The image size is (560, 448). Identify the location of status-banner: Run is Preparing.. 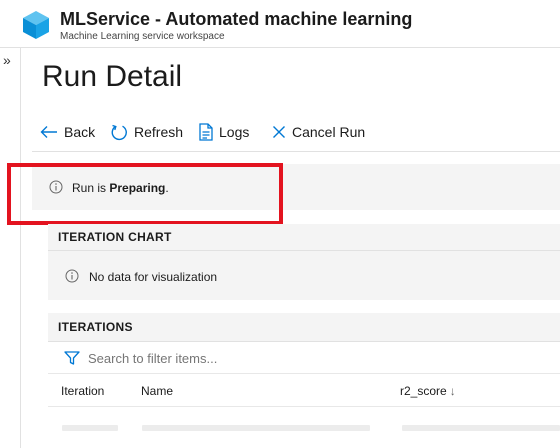
(296, 187).